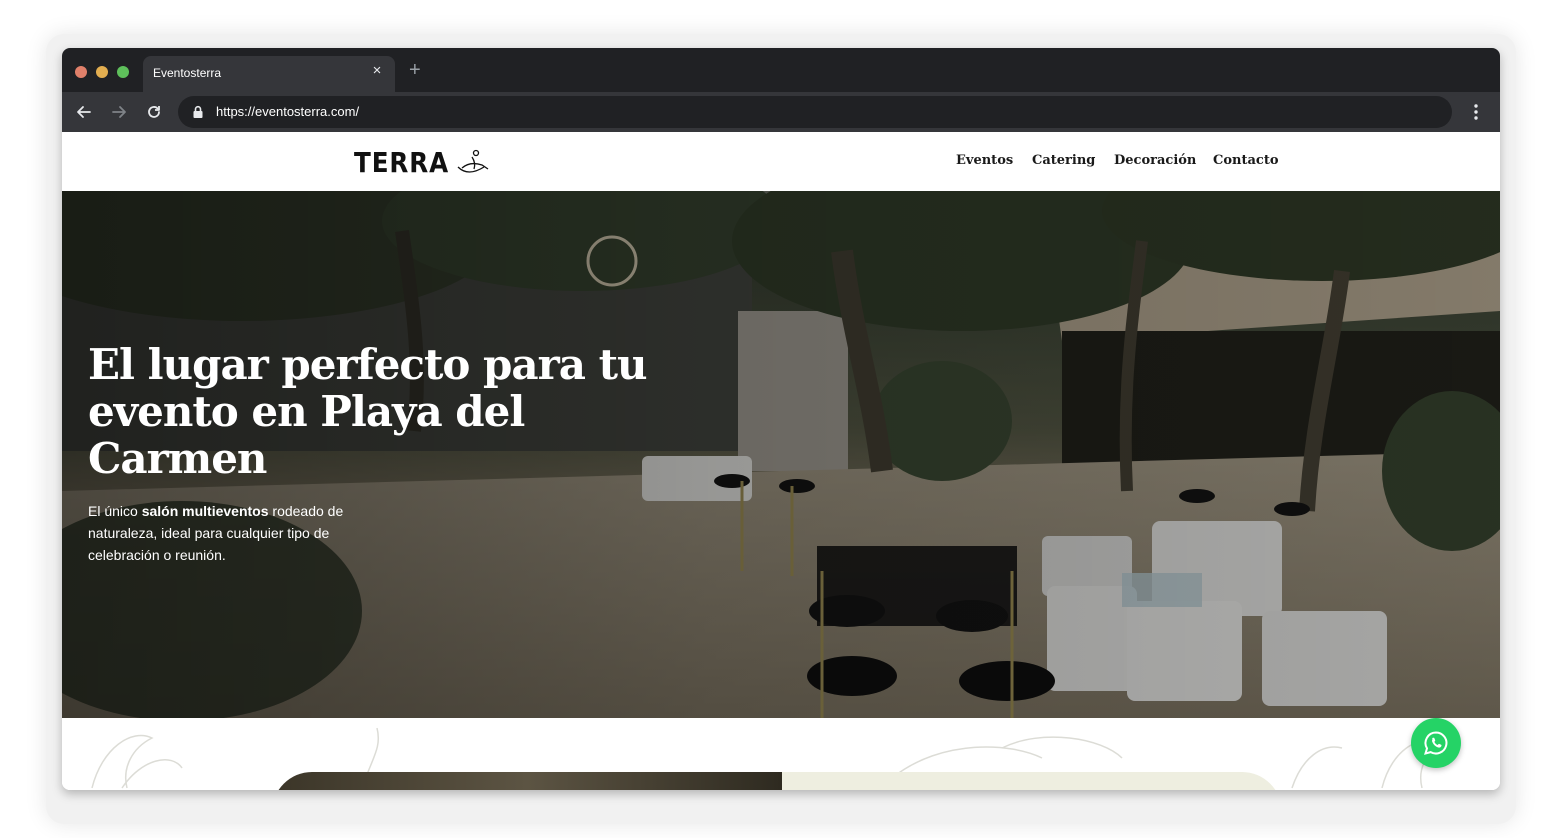 The image size is (1550, 838). What do you see at coordinates (84, 112) in the screenshot?
I see `back-arrow-icon` at bounding box center [84, 112].